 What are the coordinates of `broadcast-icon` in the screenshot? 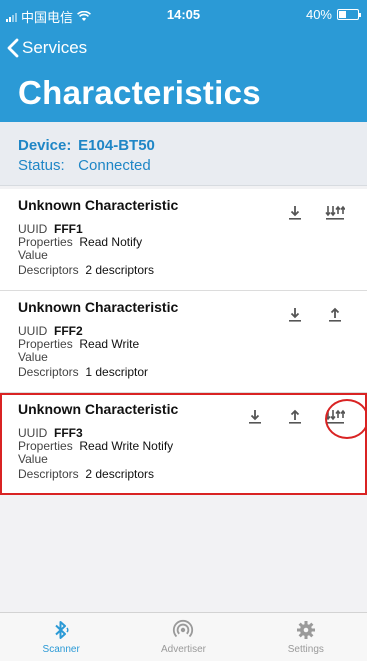 It's located at (183, 628).